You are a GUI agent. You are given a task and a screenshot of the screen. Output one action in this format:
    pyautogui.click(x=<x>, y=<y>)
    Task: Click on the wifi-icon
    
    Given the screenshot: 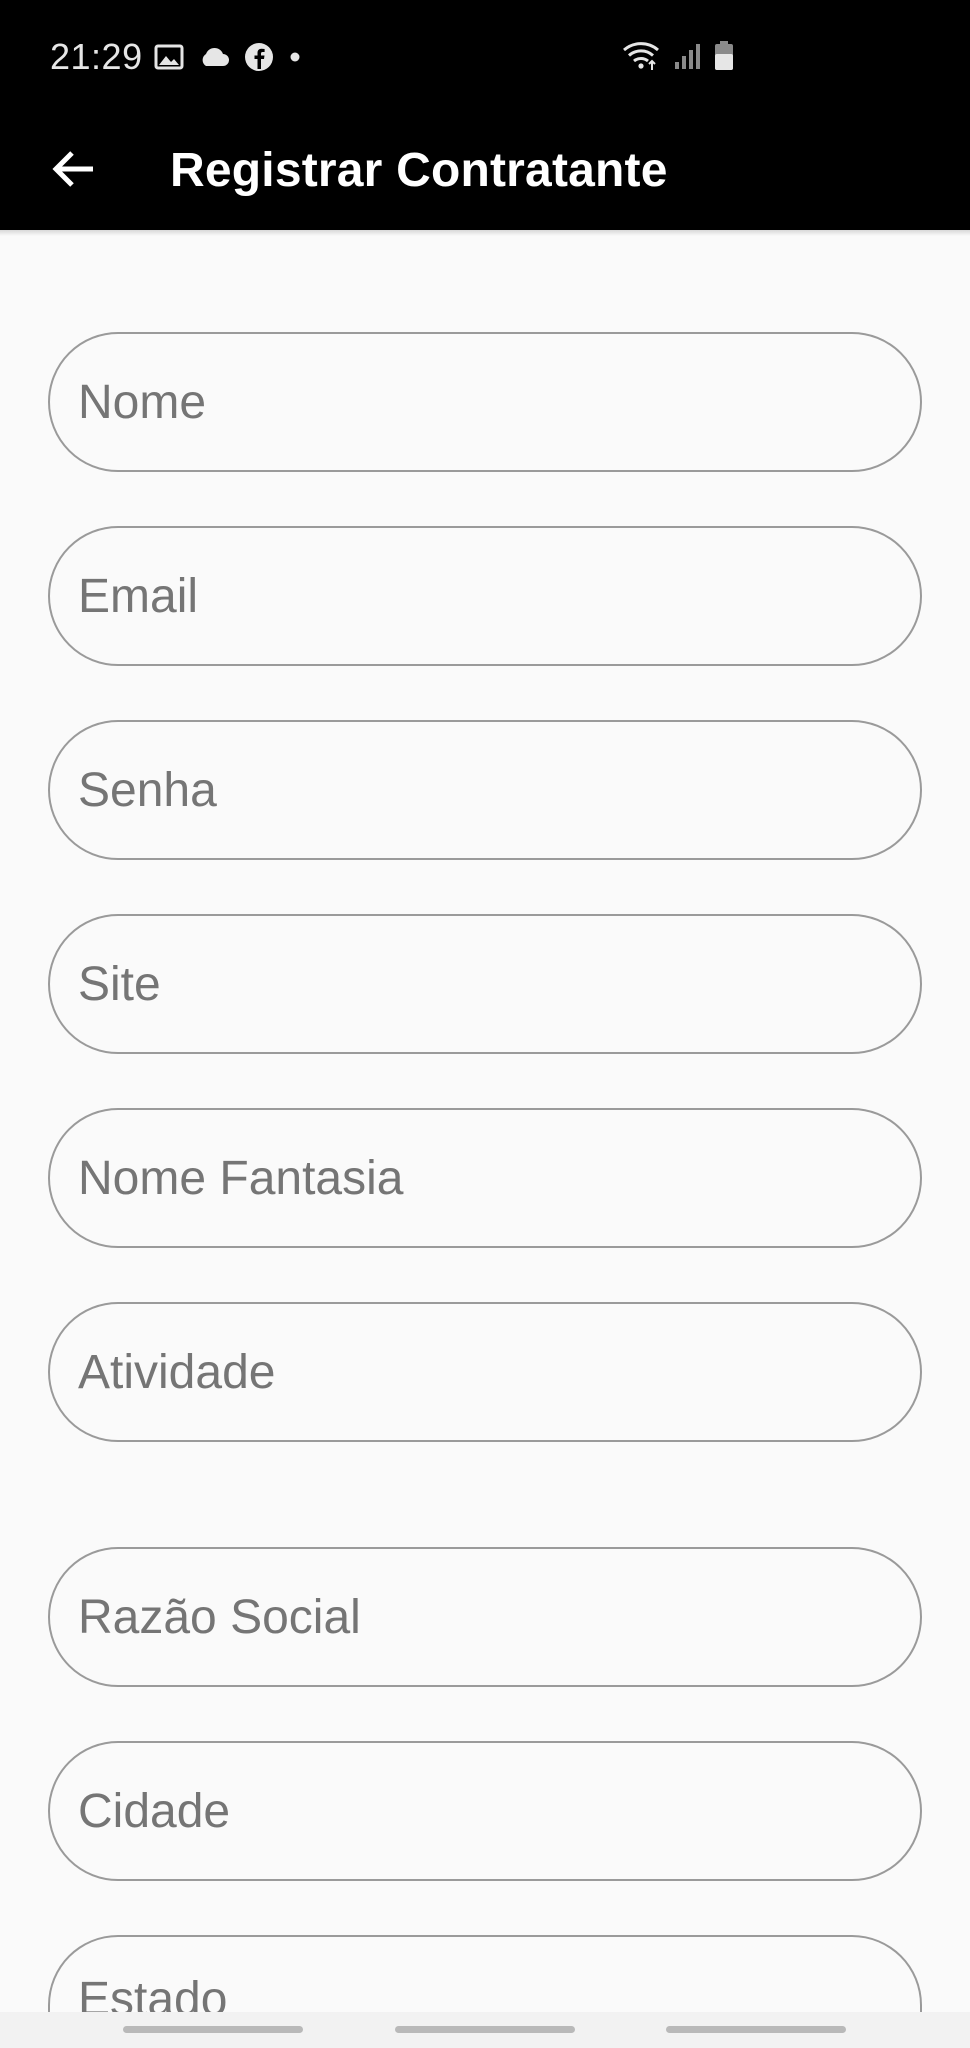 What is the action you would take?
    pyautogui.click(x=642, y=58)
    